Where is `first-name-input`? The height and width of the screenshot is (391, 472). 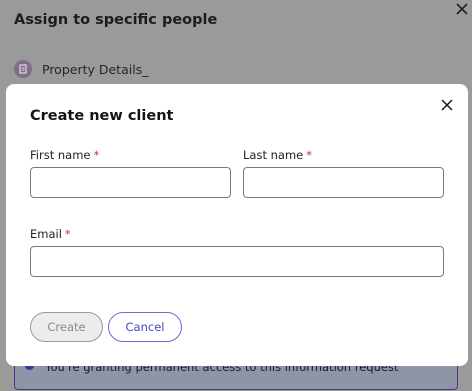
first-name-input is located at coordinates (130, 182).